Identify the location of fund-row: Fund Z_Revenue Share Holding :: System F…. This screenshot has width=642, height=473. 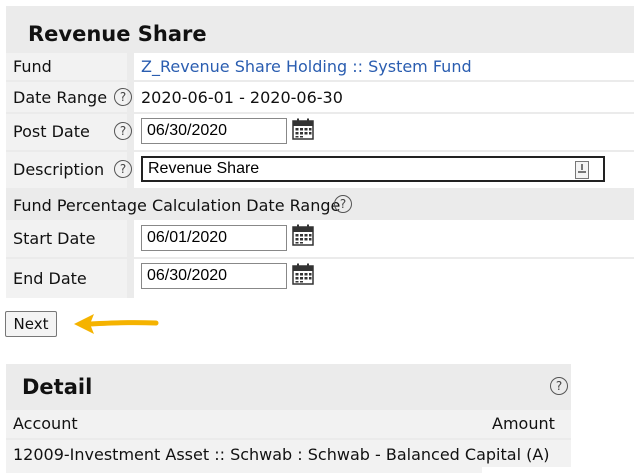
(320, 66).